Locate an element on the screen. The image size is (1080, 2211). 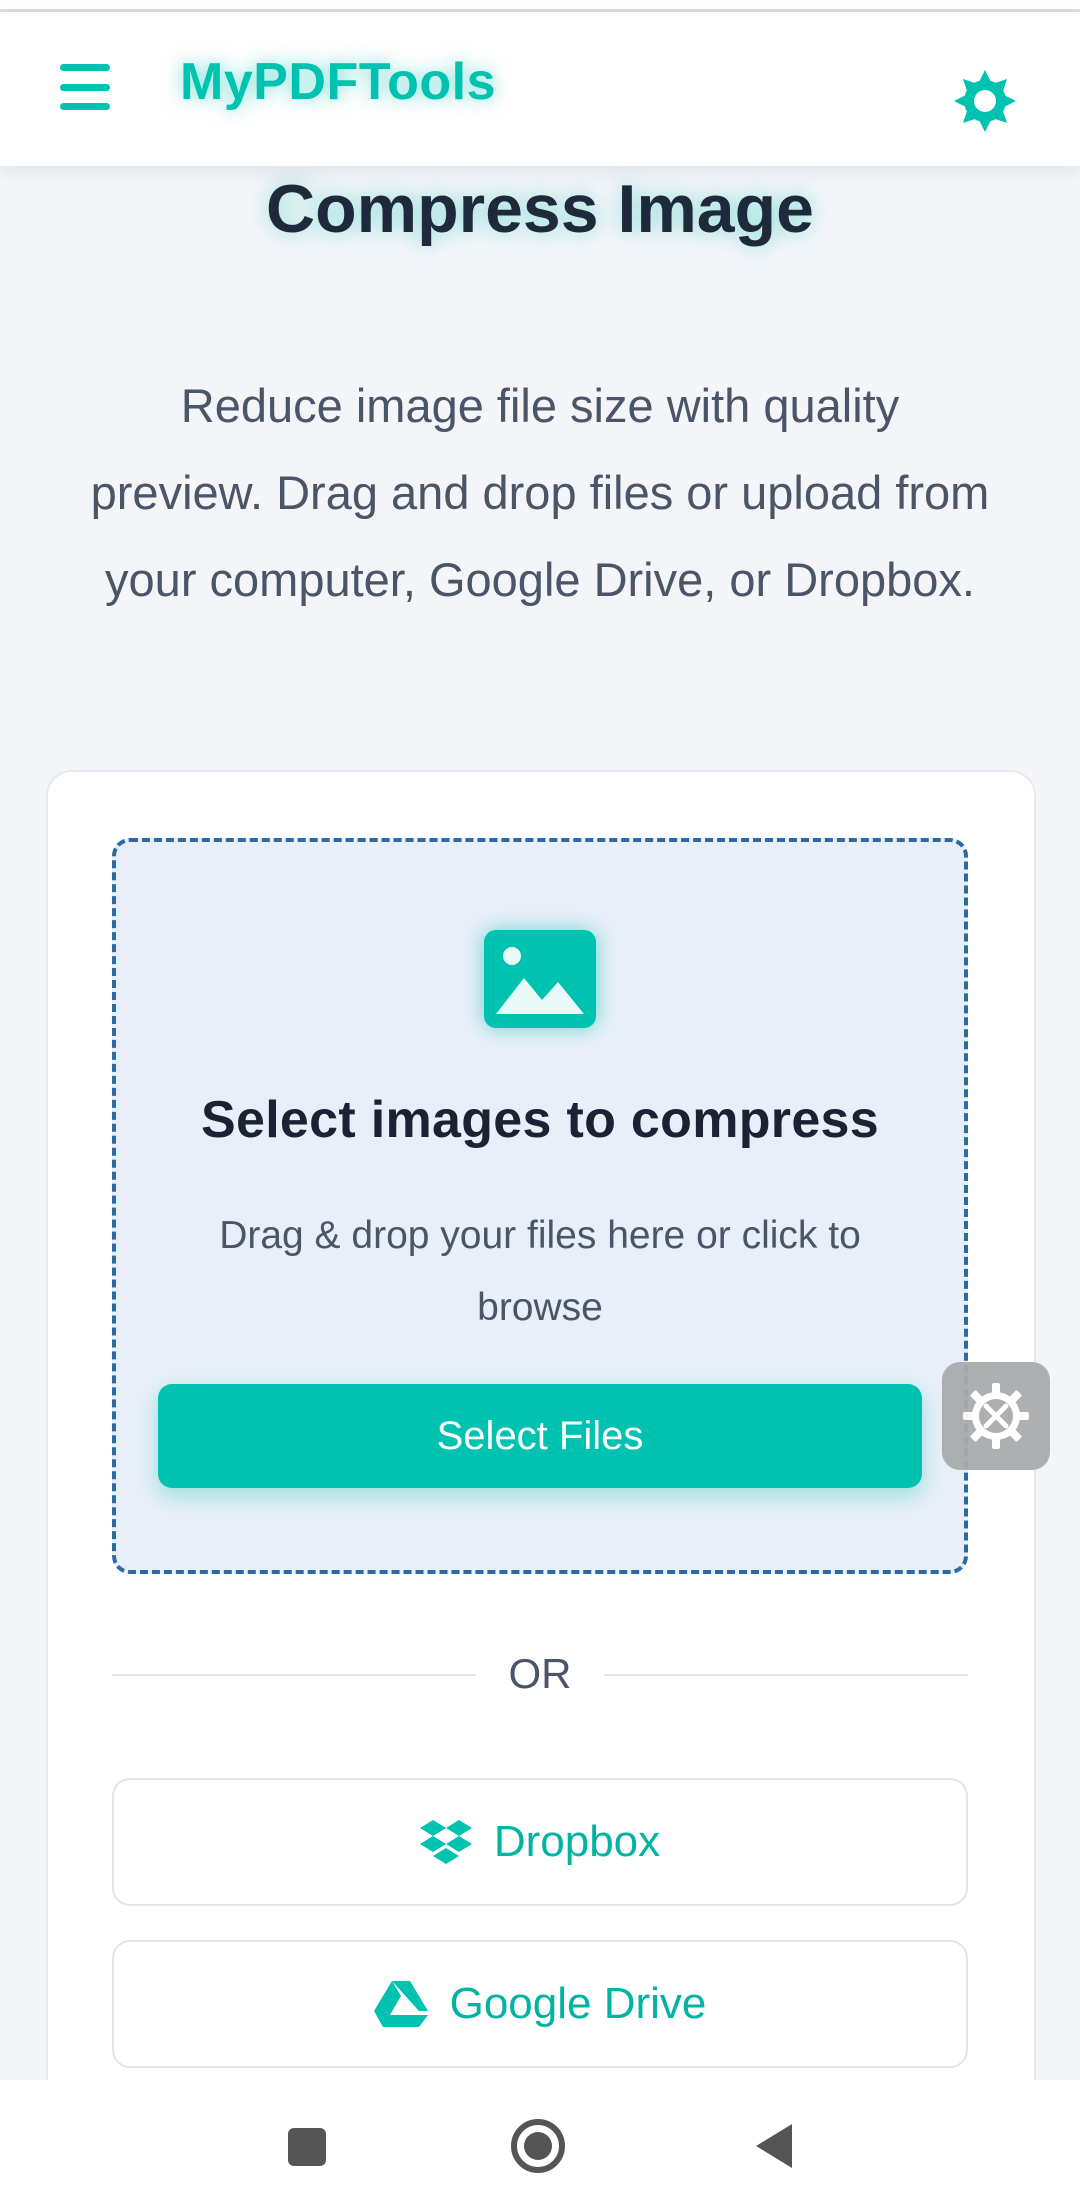
circle-icon is located at coordinates (538, 2146).